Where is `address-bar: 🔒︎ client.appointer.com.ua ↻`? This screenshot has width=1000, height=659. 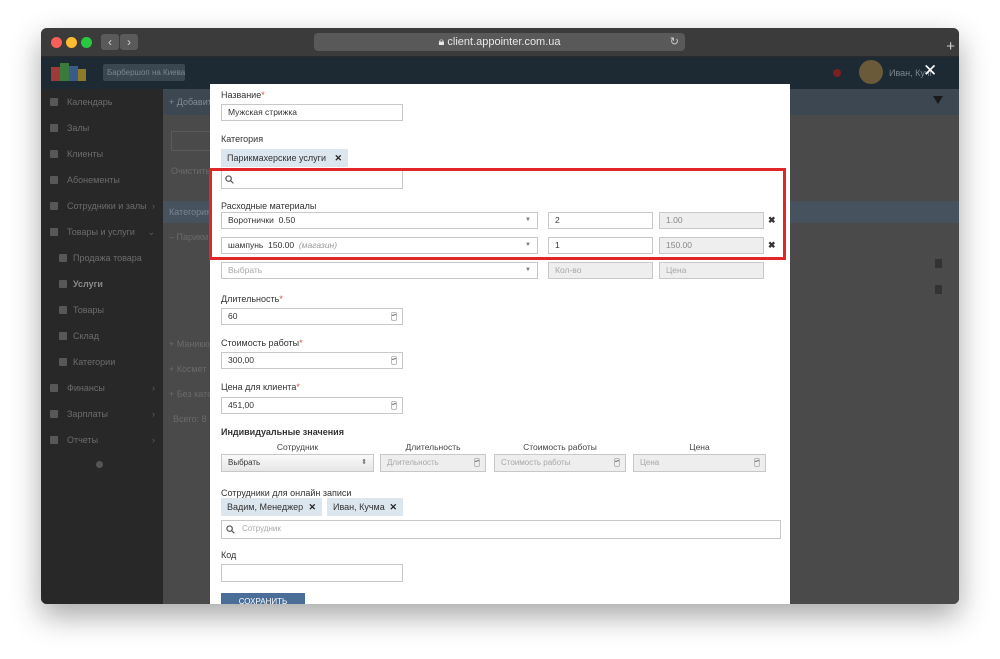 address-bar: 🔒︎ client.appointer.com.ua ↻ is located at coordinates (499, 42).